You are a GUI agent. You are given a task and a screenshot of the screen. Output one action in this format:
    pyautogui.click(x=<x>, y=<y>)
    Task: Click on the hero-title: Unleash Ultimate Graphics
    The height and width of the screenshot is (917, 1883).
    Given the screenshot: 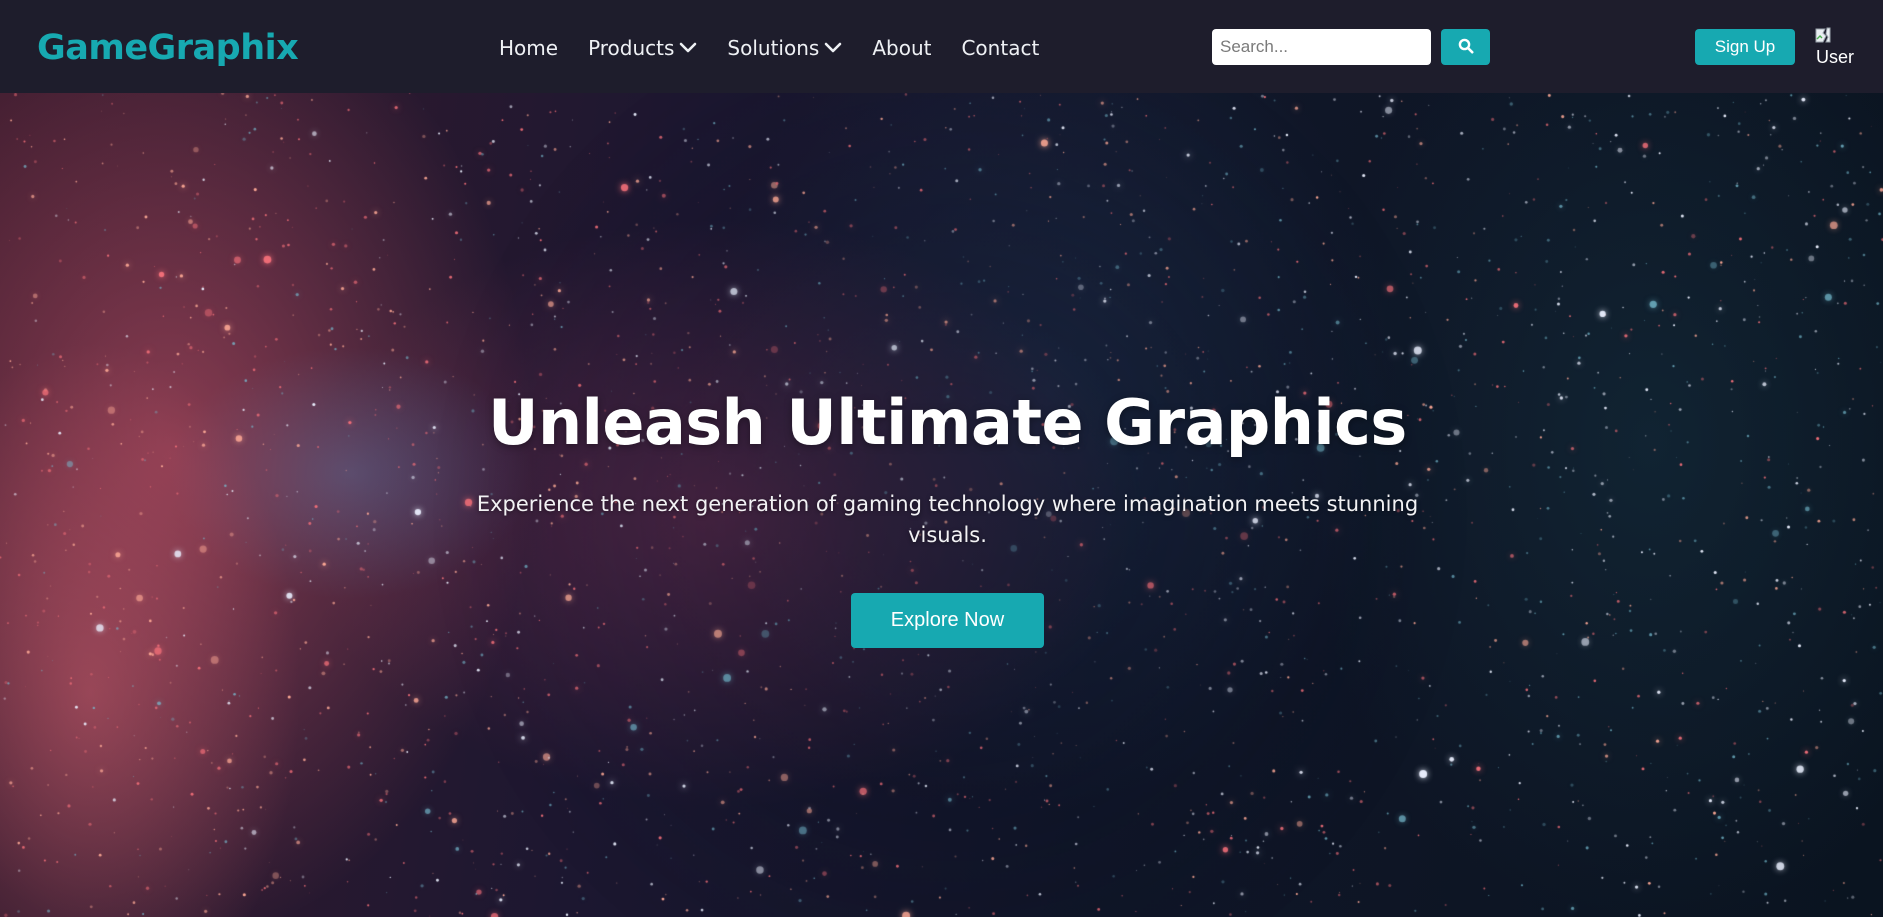 What is the action you would take?
    pyautogui.click(x=947, y=422)
    